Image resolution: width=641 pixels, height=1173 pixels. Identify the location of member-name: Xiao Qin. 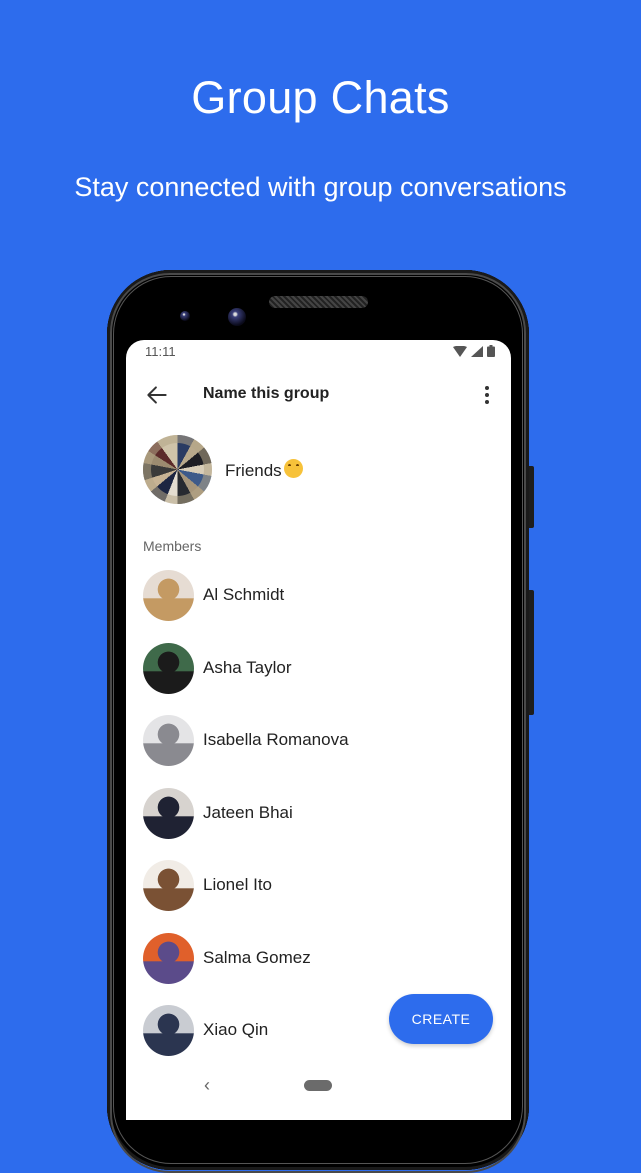
(236, 1029).